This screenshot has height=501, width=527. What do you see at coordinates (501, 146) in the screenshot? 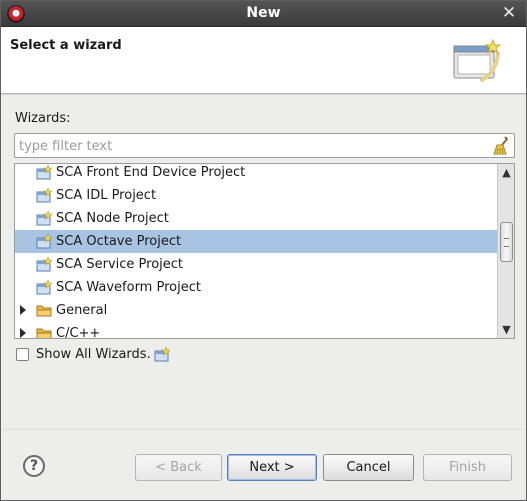
I see `clear-filter-icon` at bounding box center [501, 146].